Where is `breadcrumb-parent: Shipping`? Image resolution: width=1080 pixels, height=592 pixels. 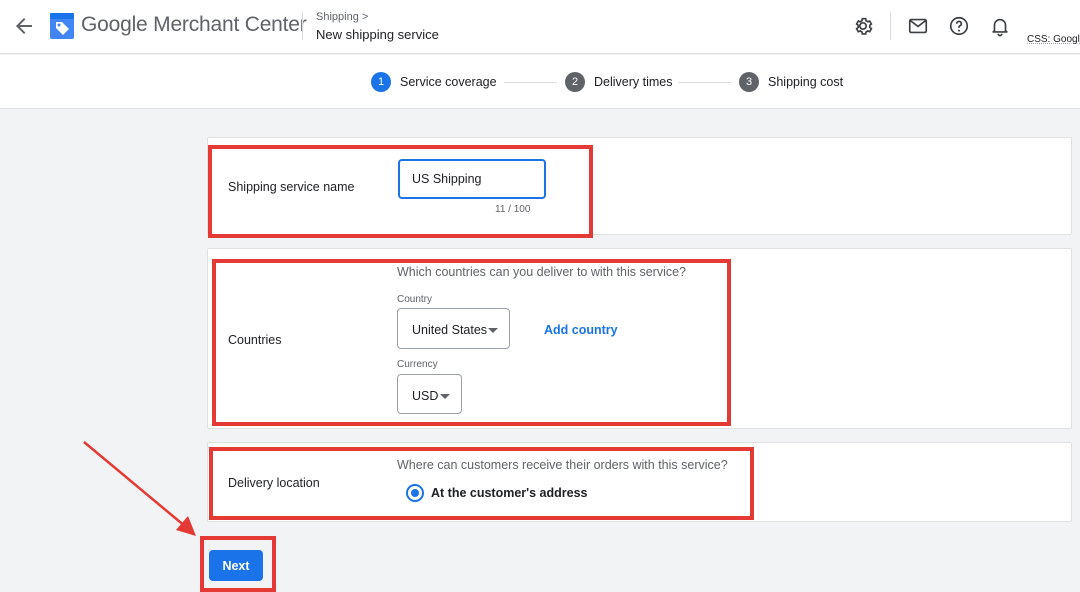 breadcrumb-parent: Shipping is located at coordinates (337, 17).